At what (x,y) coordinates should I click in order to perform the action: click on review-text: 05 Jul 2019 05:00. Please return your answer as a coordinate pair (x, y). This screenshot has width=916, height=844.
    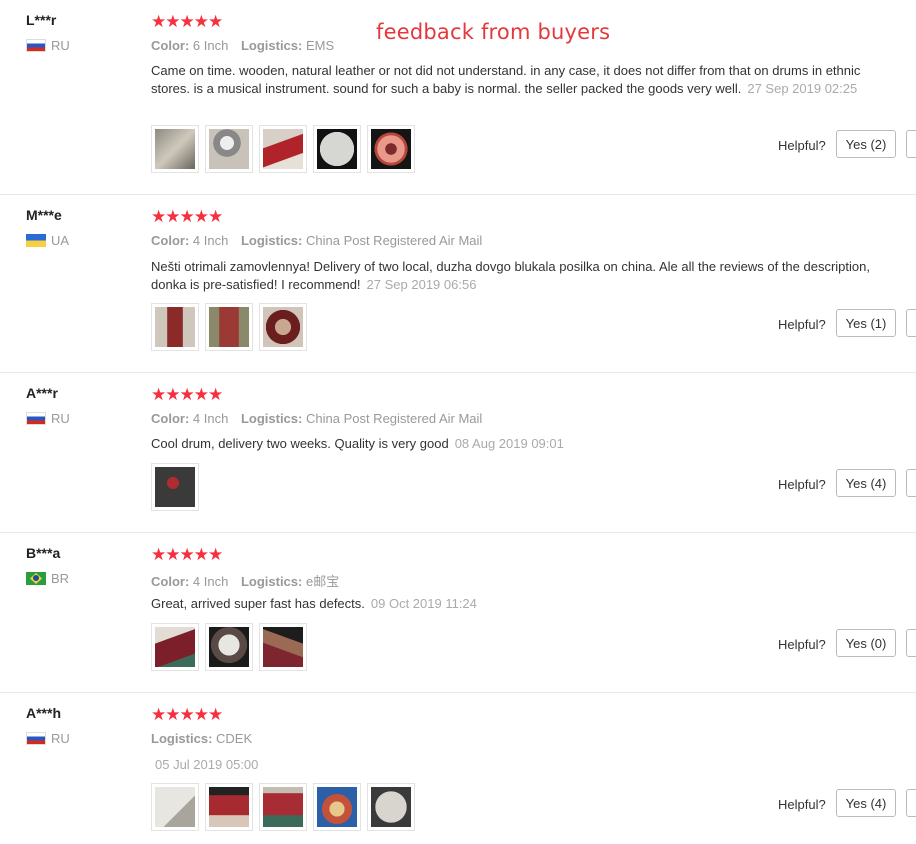
    Looking at the image, I should click on (520, 765).